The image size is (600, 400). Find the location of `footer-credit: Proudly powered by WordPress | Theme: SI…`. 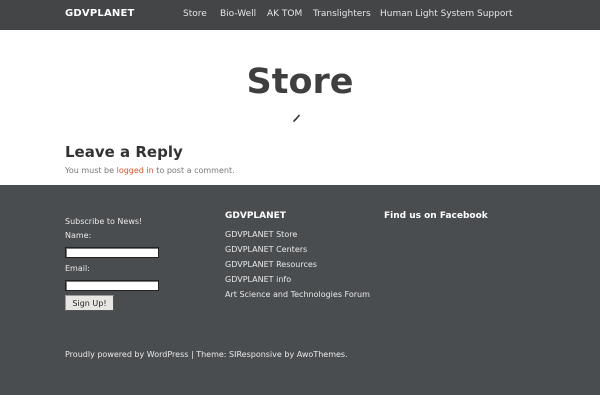

footer-credit: Proudly powered by WordPress | Theme: SI… is located at coordinates (206, 354).